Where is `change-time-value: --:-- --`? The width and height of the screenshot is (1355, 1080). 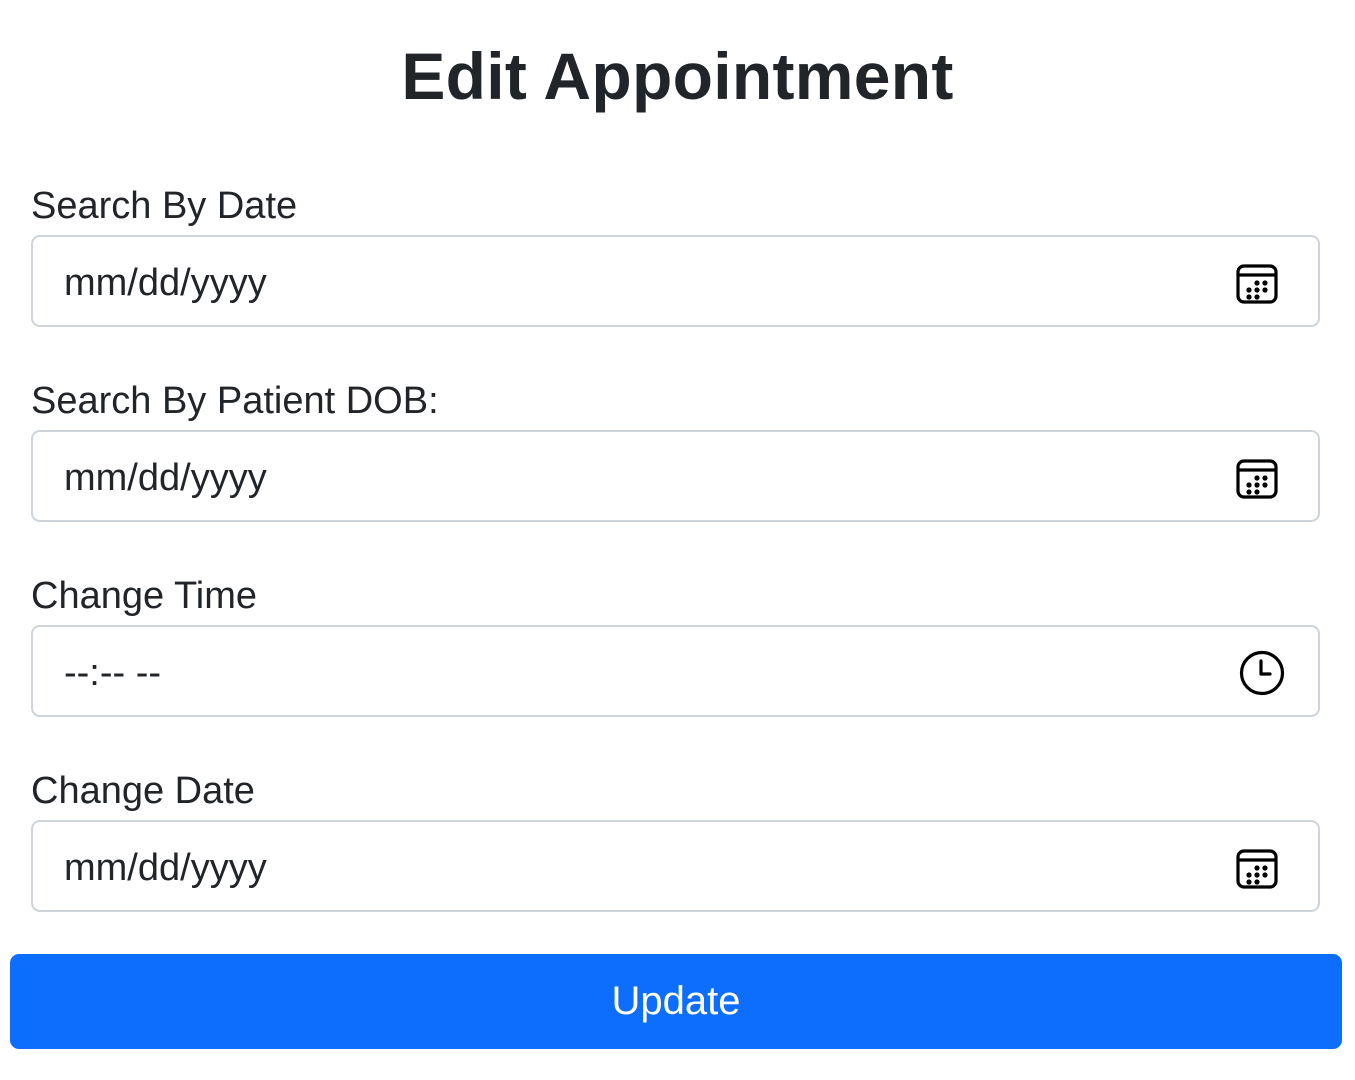 change-time-value: --:-- -- is located at coordinates (113, 673).